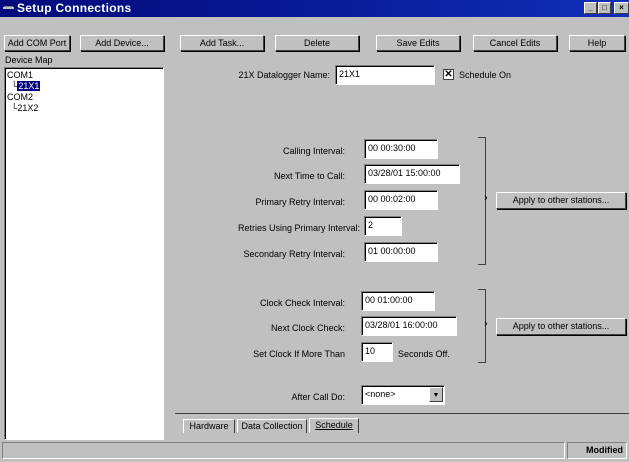 The height and width of the screenshot is (462, 629). What do you see at coordinates (317, 43) in the screenshot?
I see `delete-button: Delete` at bounding box center [317, 43].